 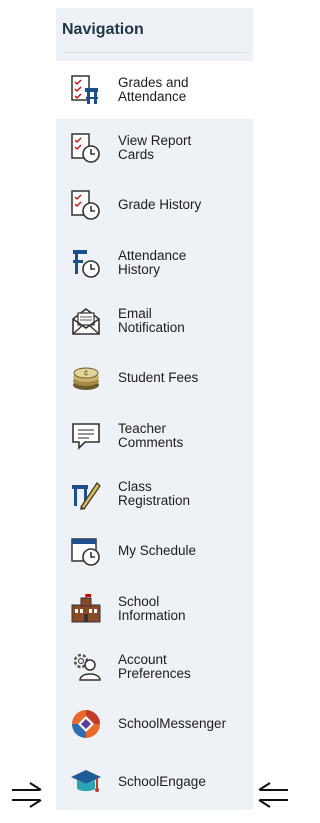 I want to click on nav-item-label: My Schedule, so click(x=157, y=551).